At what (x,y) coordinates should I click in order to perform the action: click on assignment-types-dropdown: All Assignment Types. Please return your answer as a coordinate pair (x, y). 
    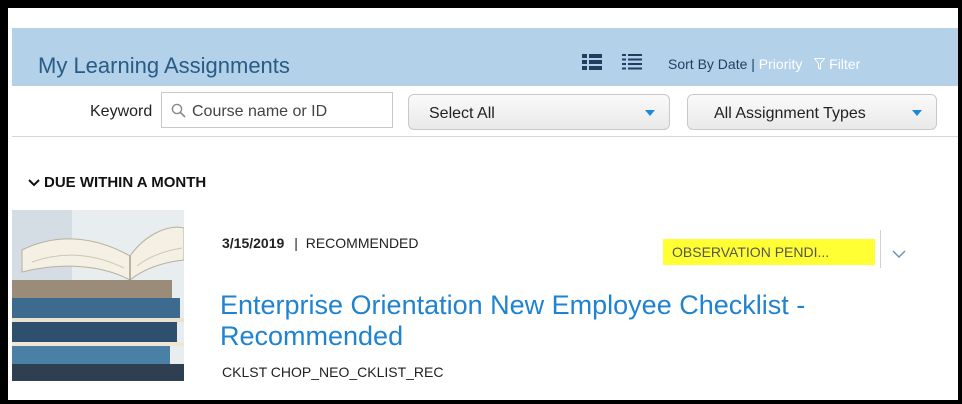
    Looking at the image, I should click on (812, 112).